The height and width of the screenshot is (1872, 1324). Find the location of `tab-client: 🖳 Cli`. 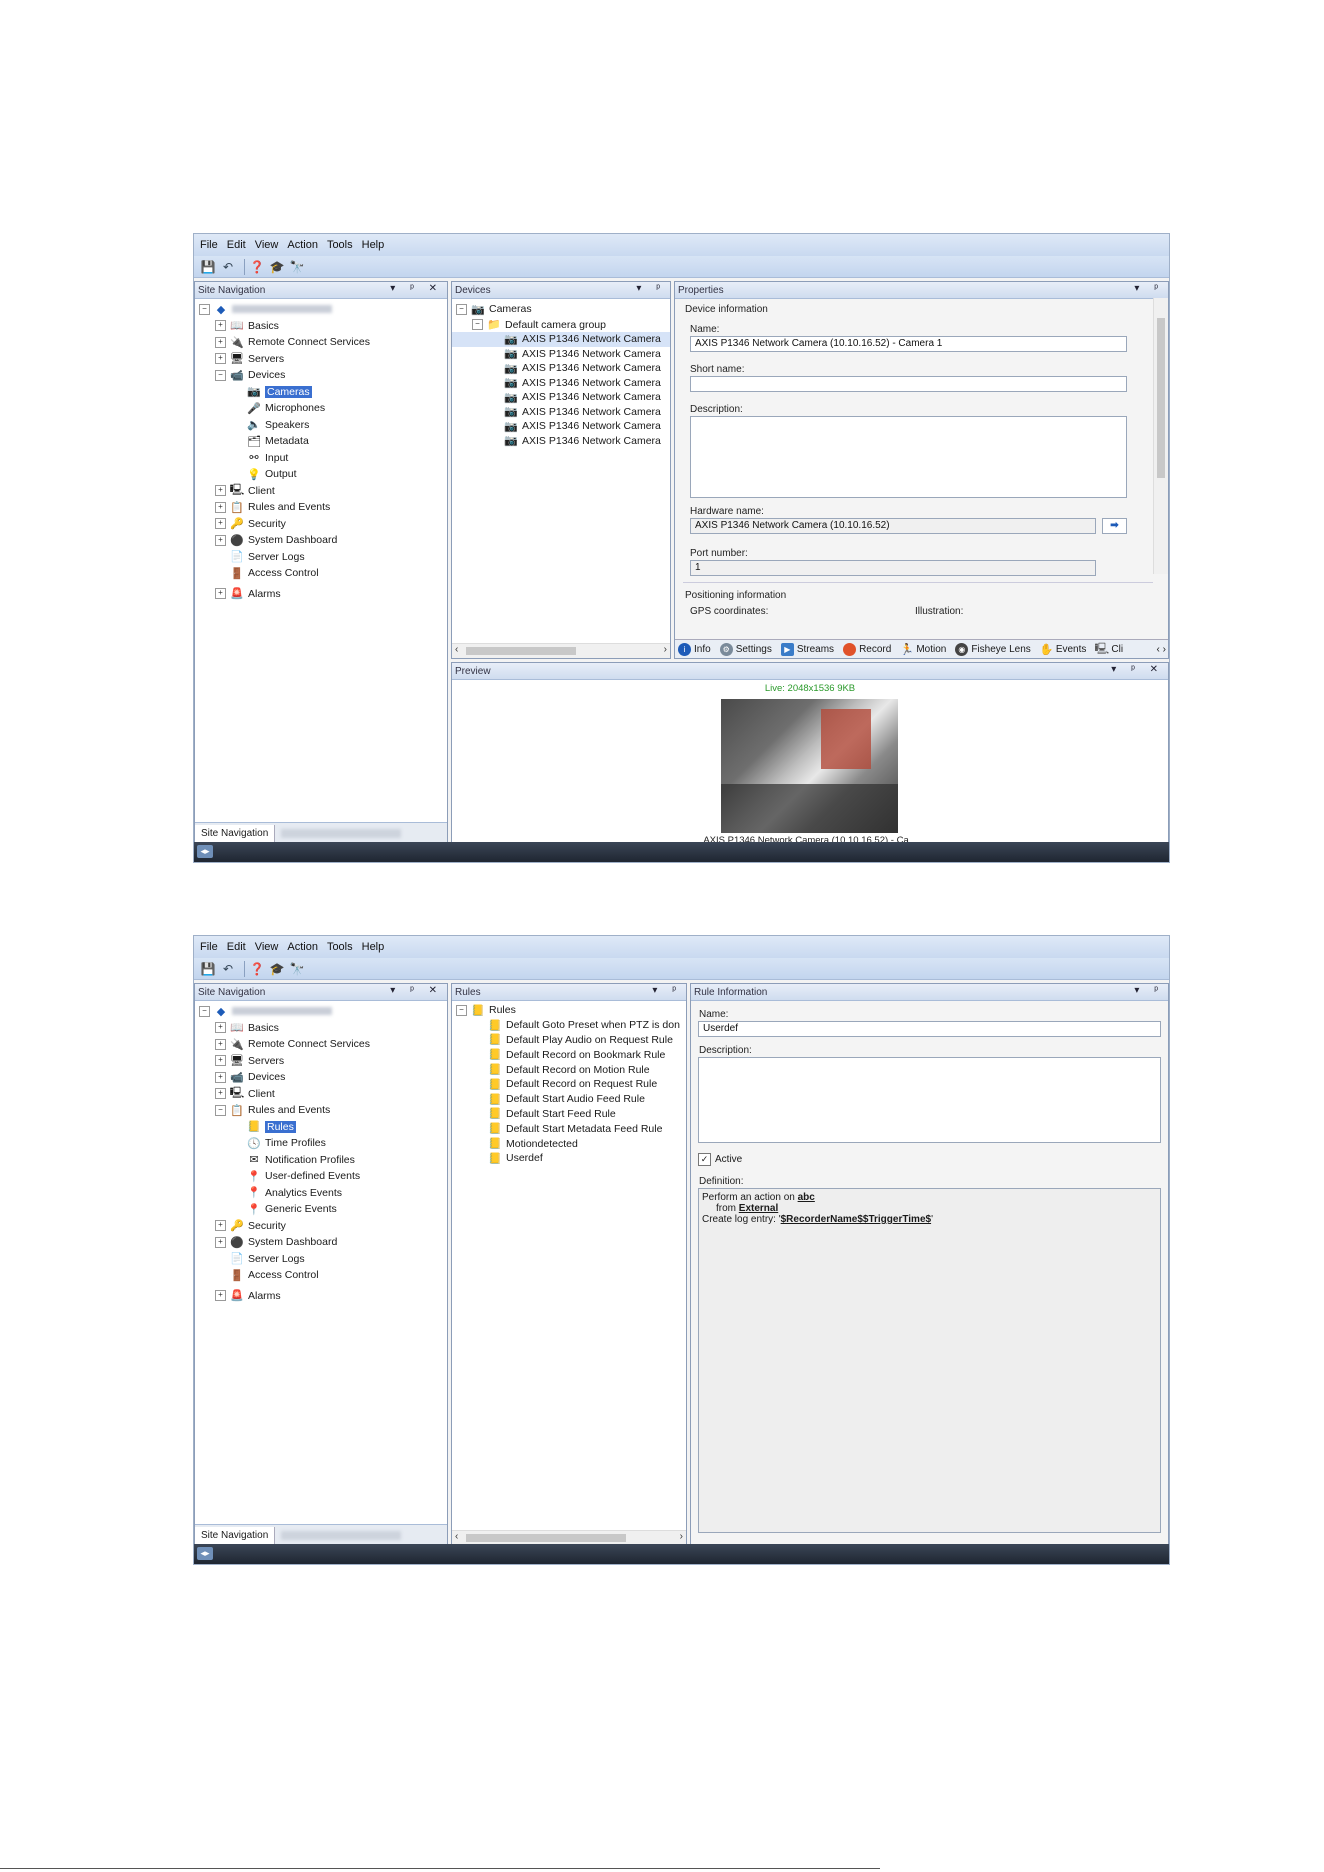

tab-client: 🖳 Cli is located at coordinates (1108, 649).